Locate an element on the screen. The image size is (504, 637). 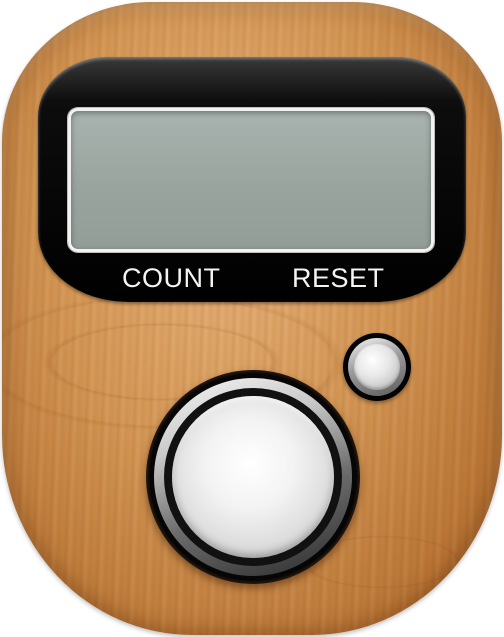
reset-label: RESET is located at coordinates (338, 278).